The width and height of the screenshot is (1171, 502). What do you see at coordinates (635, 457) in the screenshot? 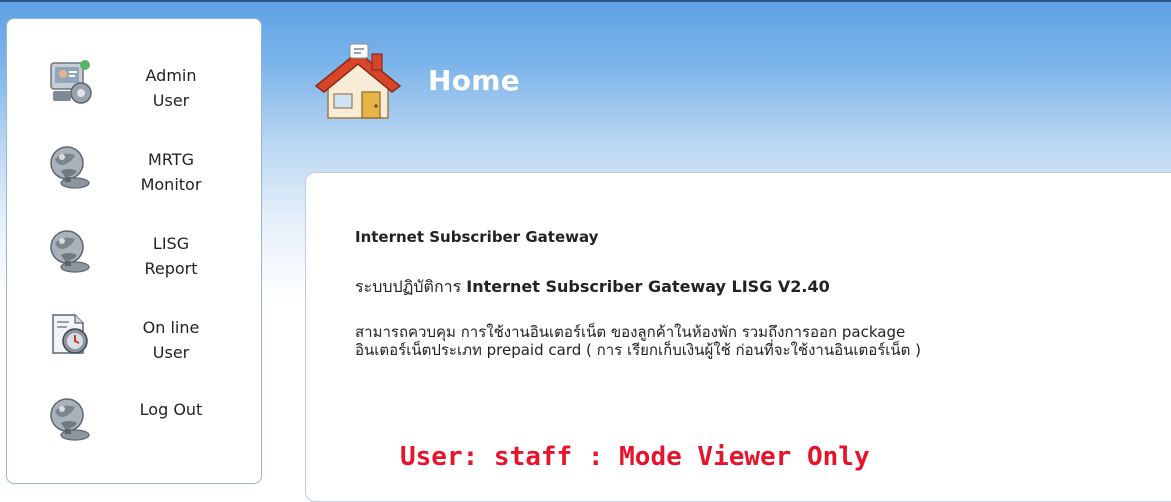
I see `user-mode-notice: User: staff : Mode Viewer Only` at bounding box center [635, 457].